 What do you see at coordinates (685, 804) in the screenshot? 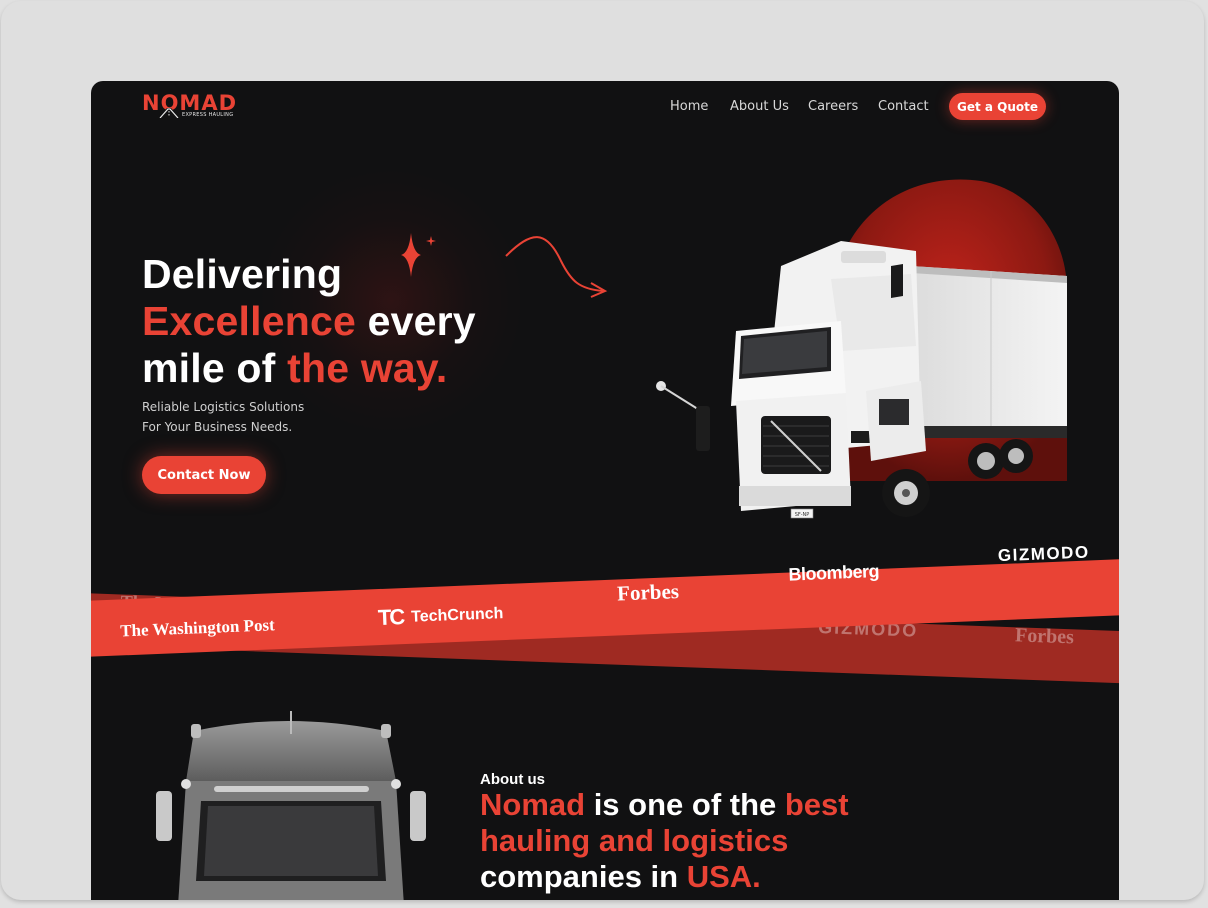
I see `about-is-one: is one of the` at bounding box center [685, 804].